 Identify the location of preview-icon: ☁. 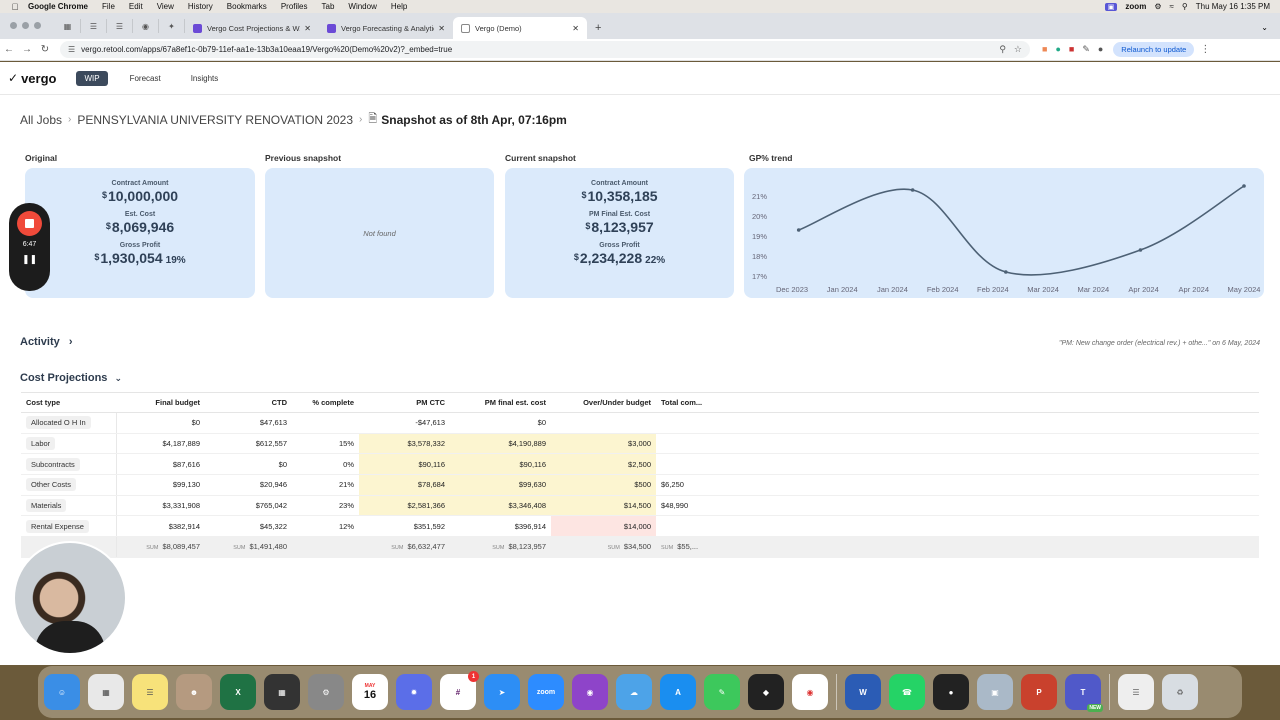
(634, 692).